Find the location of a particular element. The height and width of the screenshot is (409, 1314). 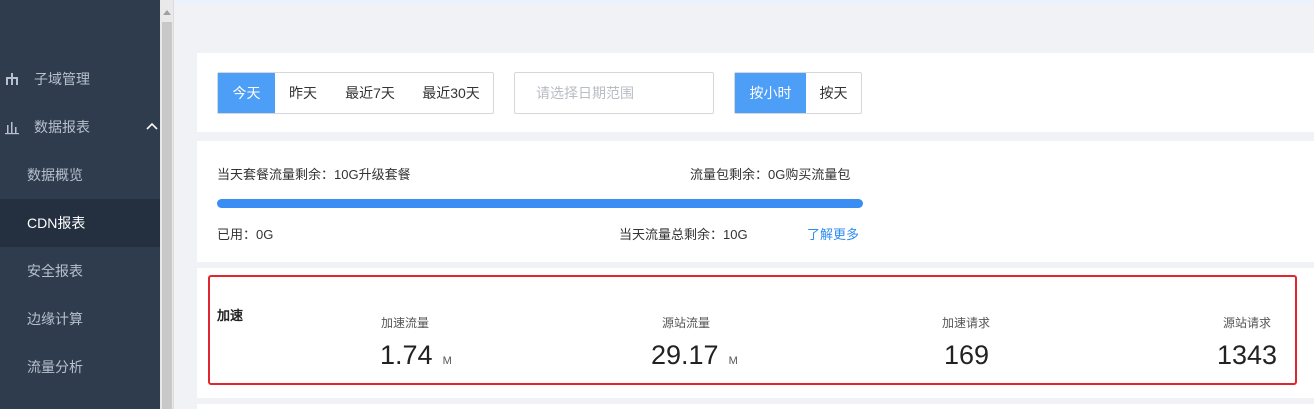

sidebar: 子域管理 数据报表 数据概览 CDN报表 安全报表 边缘计算 流量分析 is located at coordinates (80, 204).